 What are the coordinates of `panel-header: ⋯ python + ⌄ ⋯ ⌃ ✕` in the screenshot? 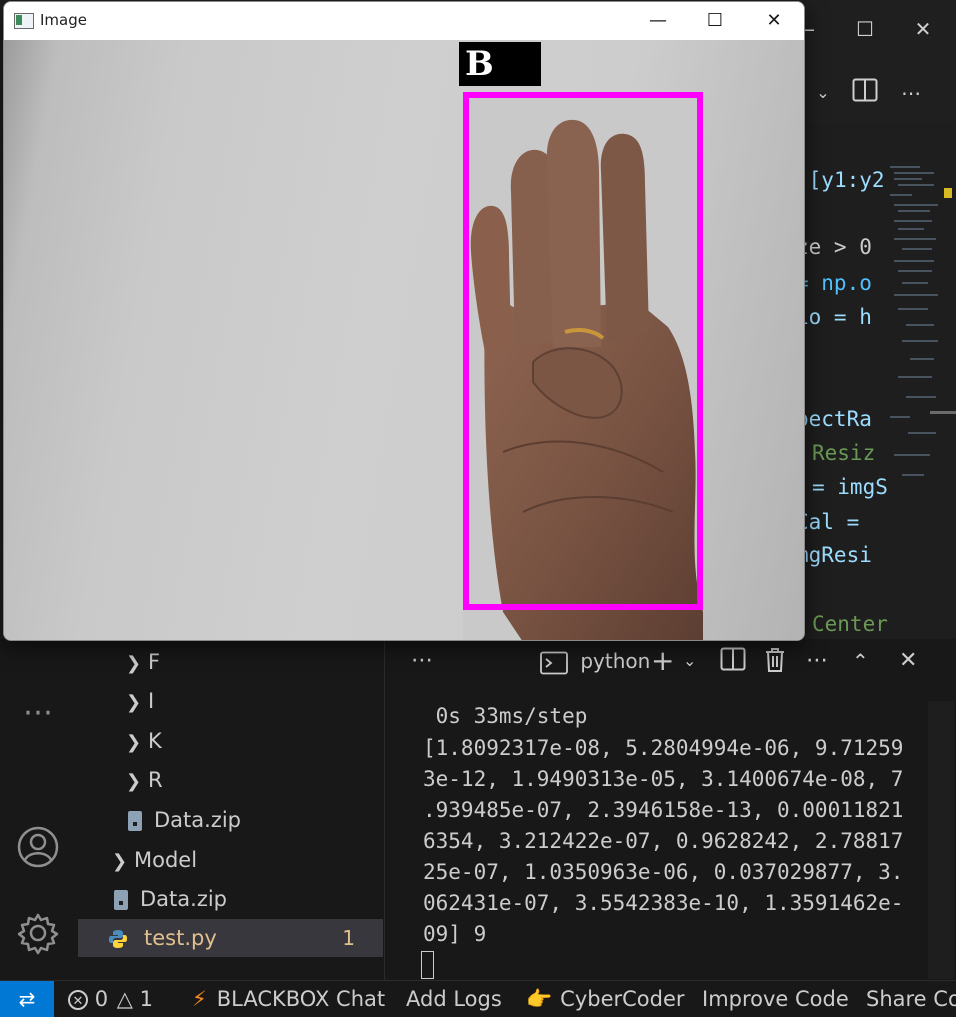 It's located at (670, 661).